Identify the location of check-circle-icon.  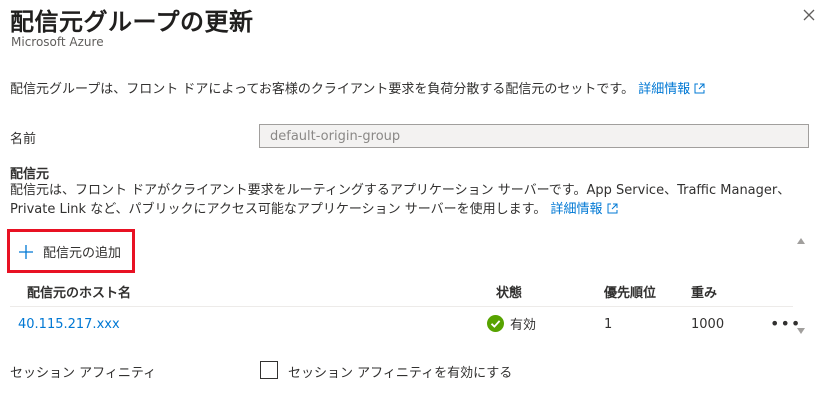
(495, 323).